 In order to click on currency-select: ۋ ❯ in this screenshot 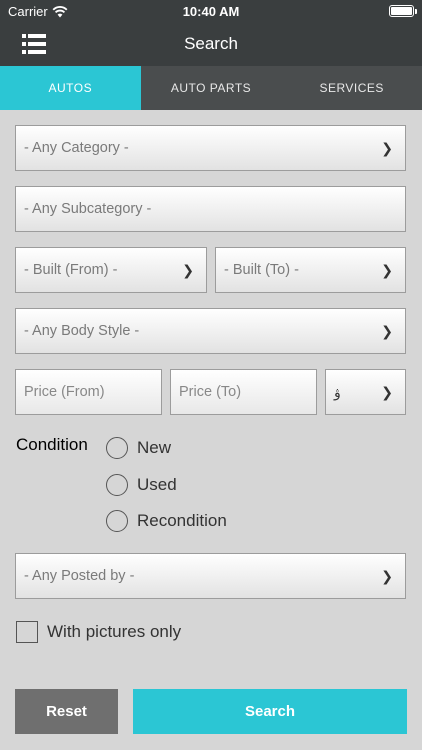, I will do `click(365, 392)`.